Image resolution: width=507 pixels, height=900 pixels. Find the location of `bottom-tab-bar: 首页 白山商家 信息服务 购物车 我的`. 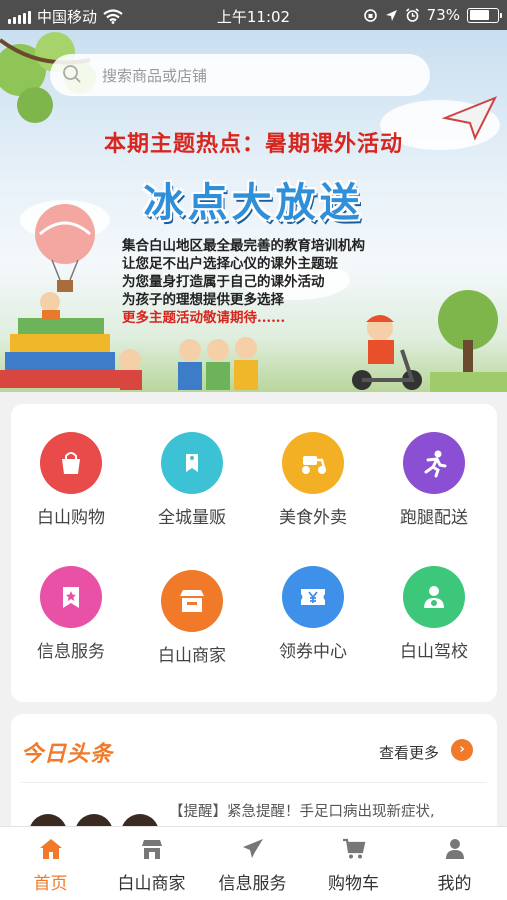

bottom-tab-bar: 首页 白山商家 信息服务 购物车 我的 is located at coordinates (253, 863).